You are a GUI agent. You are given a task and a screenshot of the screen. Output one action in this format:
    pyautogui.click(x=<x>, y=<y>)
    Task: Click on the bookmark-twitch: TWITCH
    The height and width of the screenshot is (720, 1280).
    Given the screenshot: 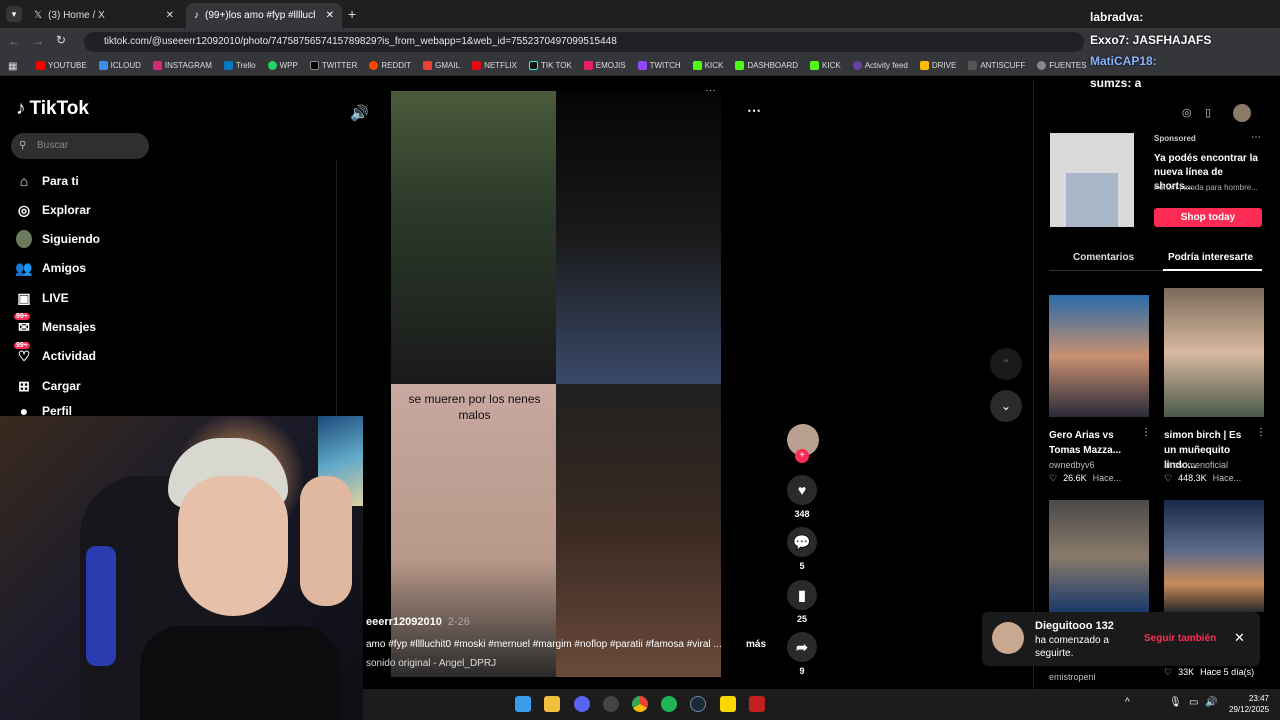 What is the action you would take?
    pyautogui.click(x=659, y=65)
    